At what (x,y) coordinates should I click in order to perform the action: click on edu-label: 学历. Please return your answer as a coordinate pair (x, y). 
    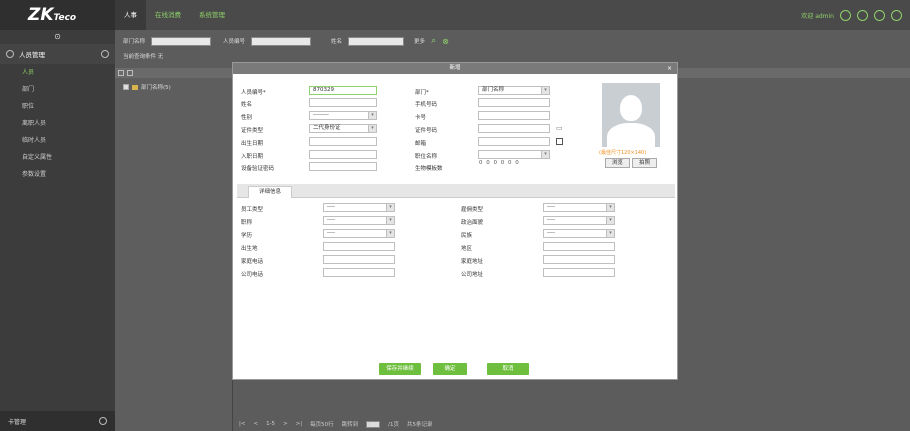
    Looking at the image, I should click on (247, 236).